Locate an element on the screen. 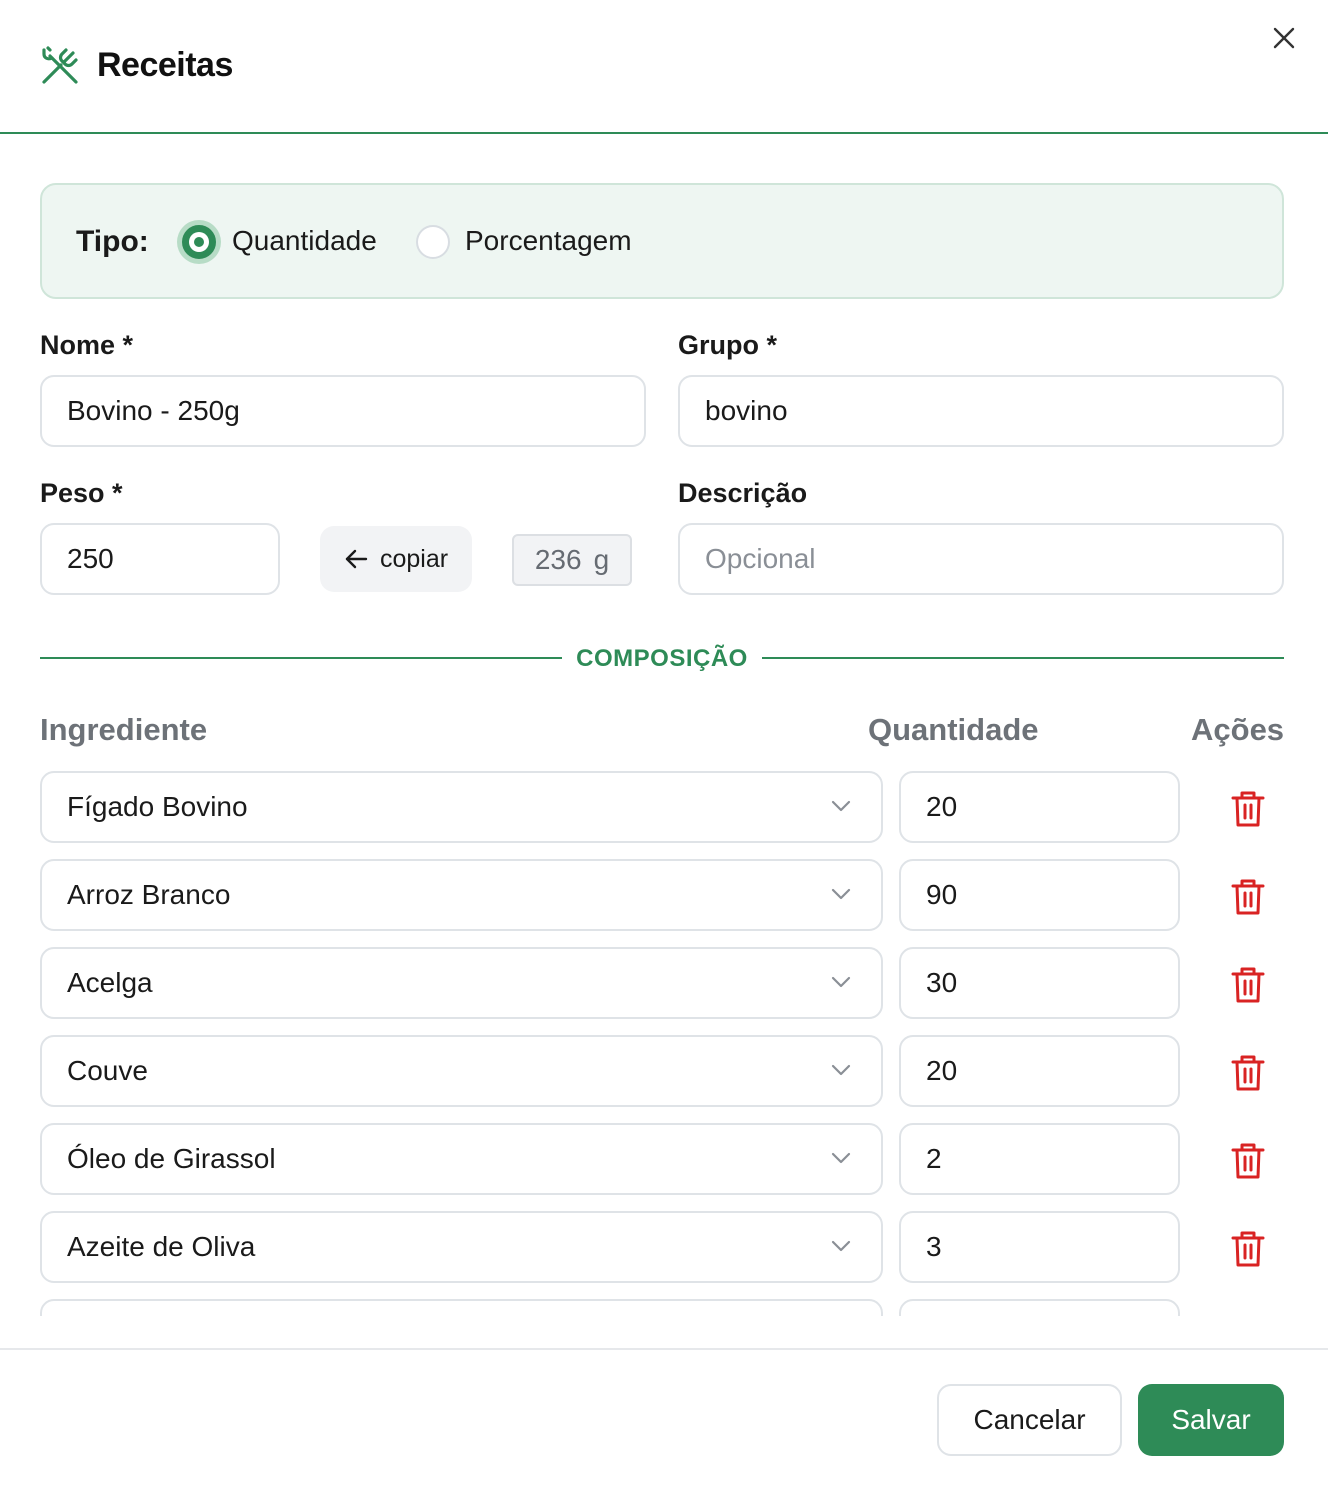 This screenshot has width=1328, height=1500. ingredient-row: Óleo de Girassol 2 is located at coordinates (664, 1159).